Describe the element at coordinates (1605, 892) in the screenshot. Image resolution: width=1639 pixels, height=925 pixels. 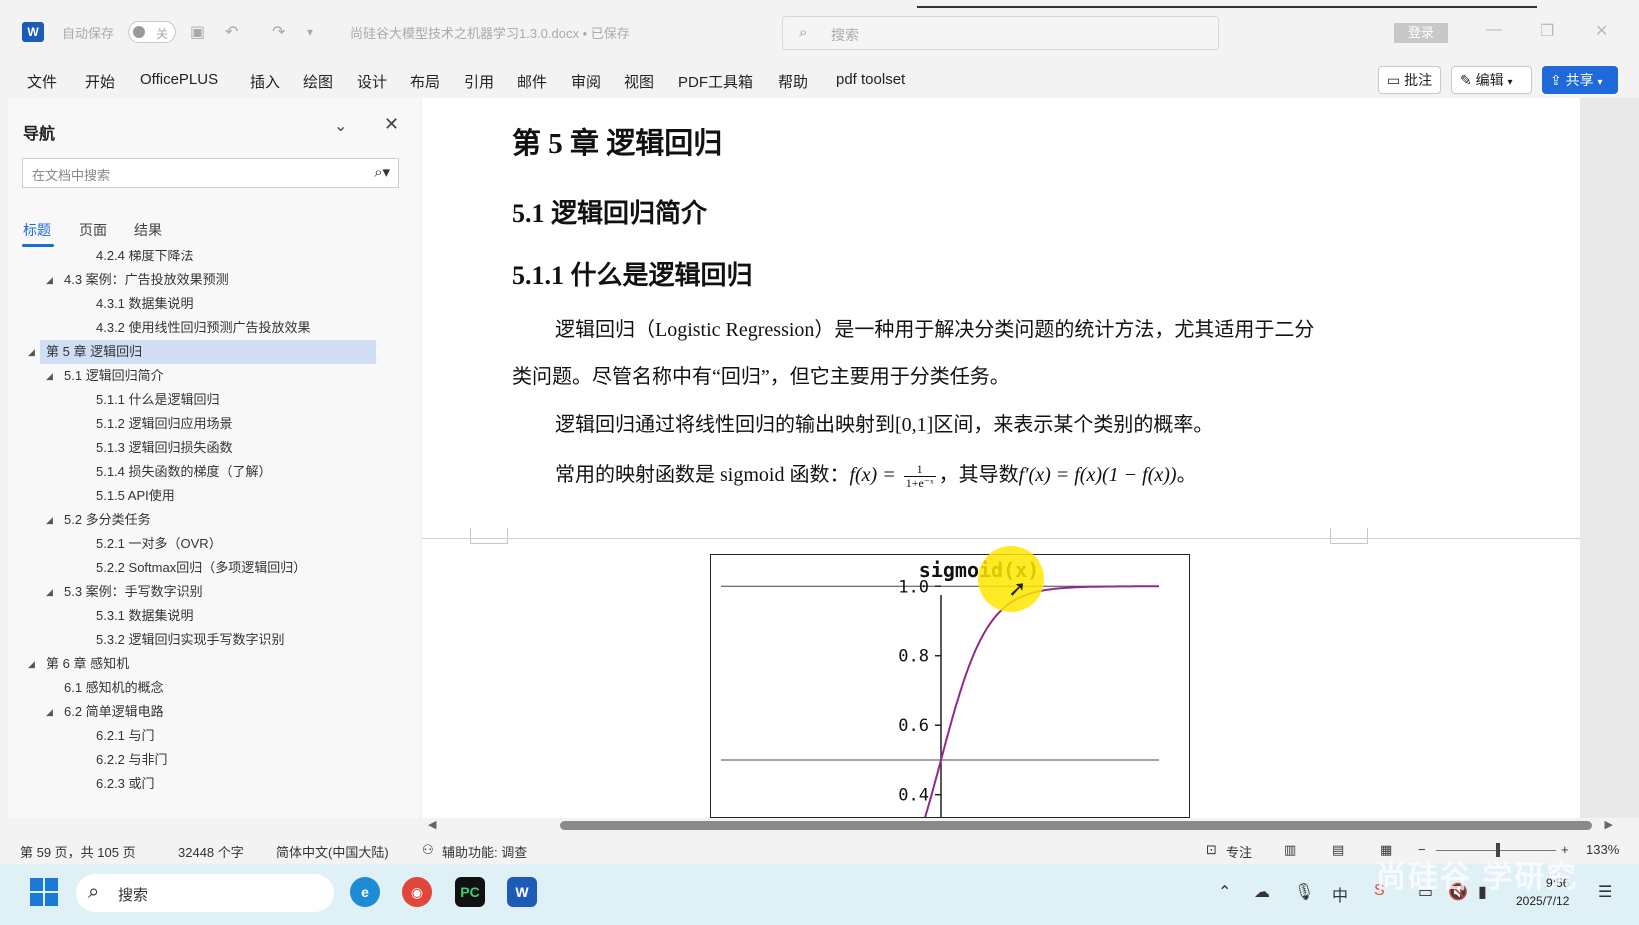
I see `notifications-icon: ☰` at that location.